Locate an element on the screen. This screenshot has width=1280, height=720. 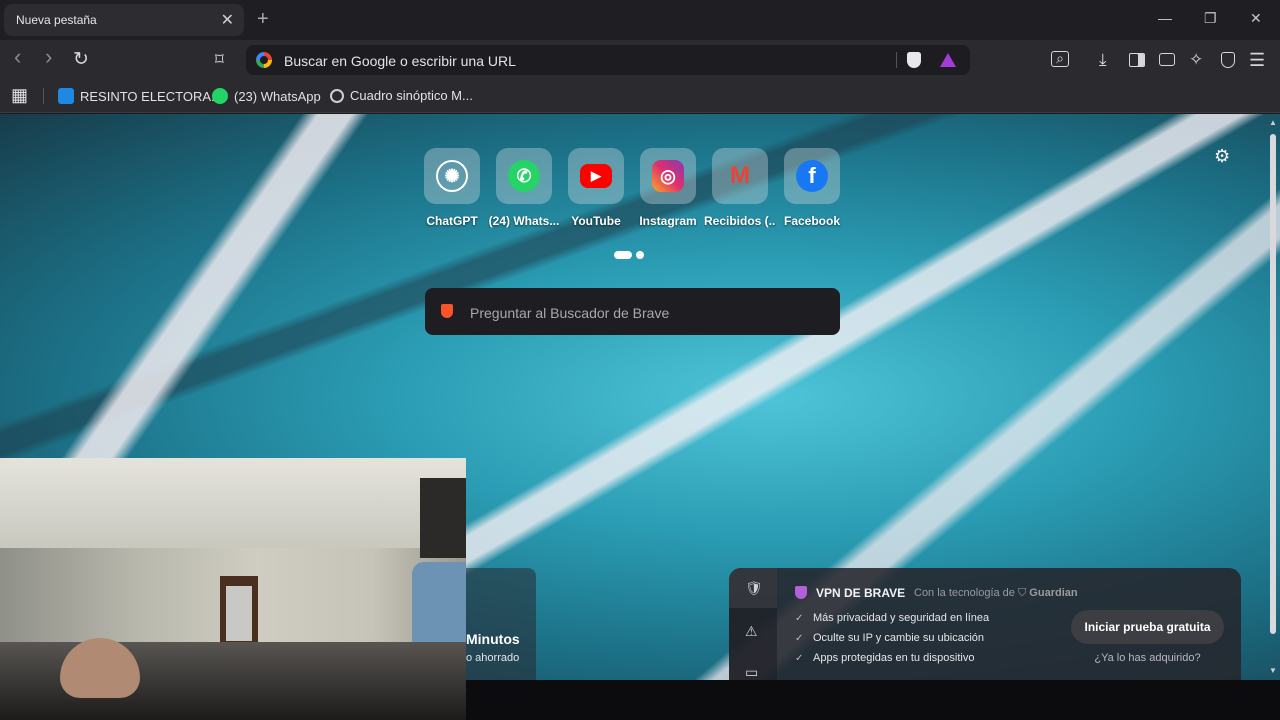
video-icon: ▭ is located at coordinates (751, 672).